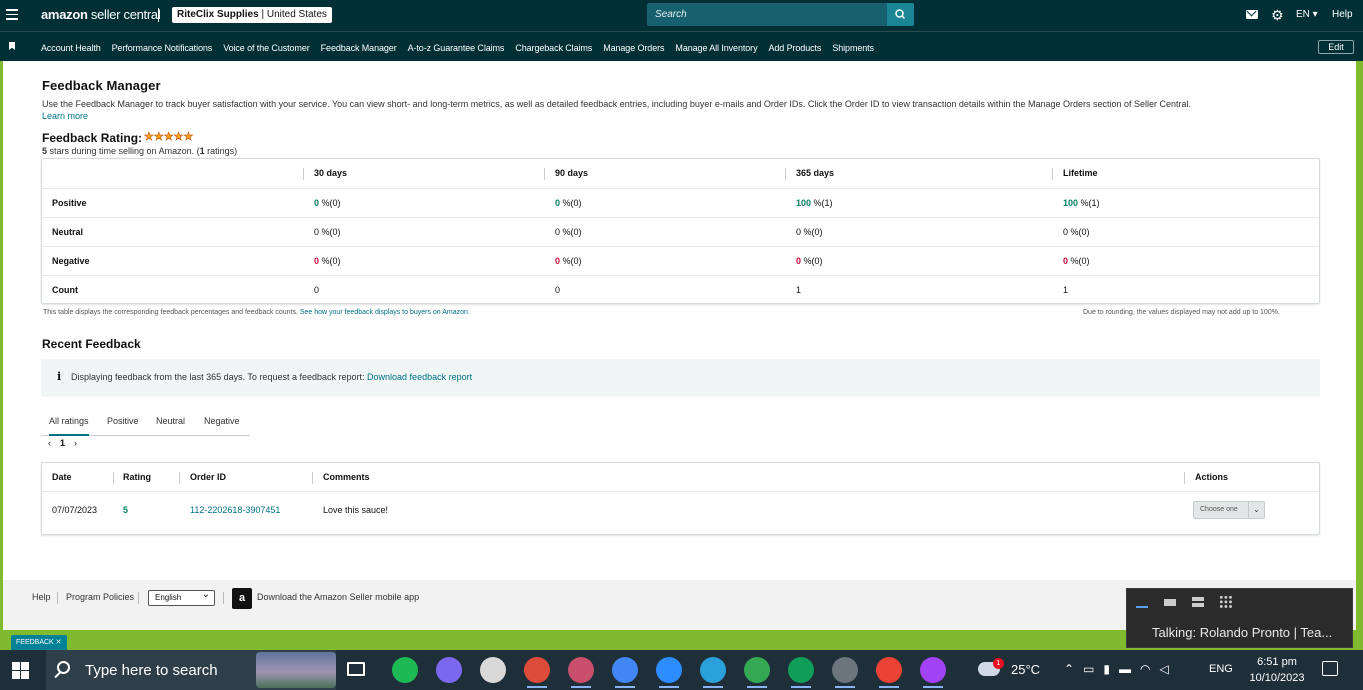  Describe the element at coordinates (419, 377) in the screenshot. I see `download-report-link: Download feedback report` at that location.